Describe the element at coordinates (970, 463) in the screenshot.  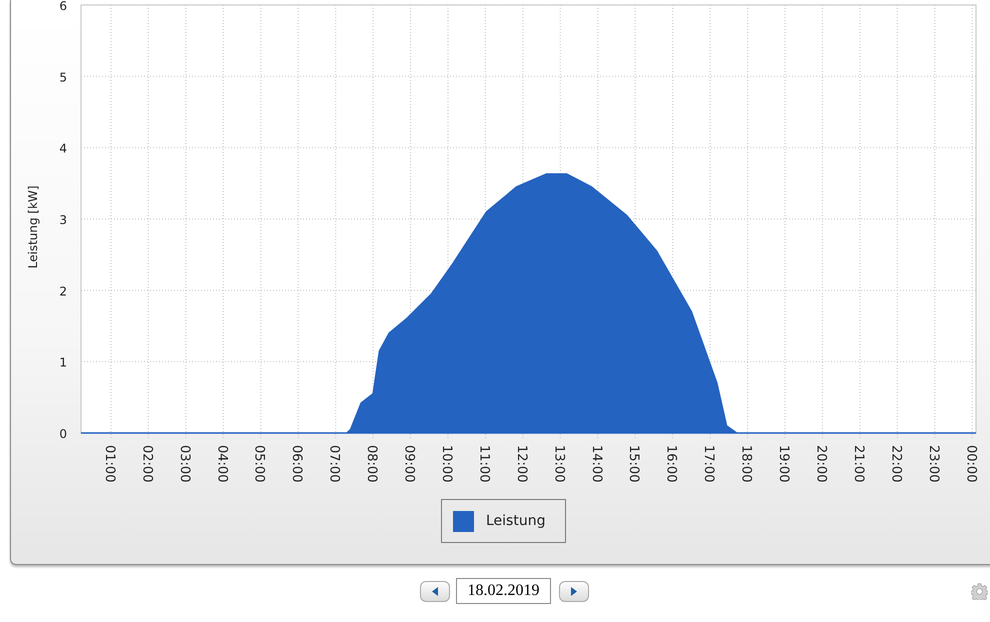
I see `x-tick-label: 00:00` at that location.